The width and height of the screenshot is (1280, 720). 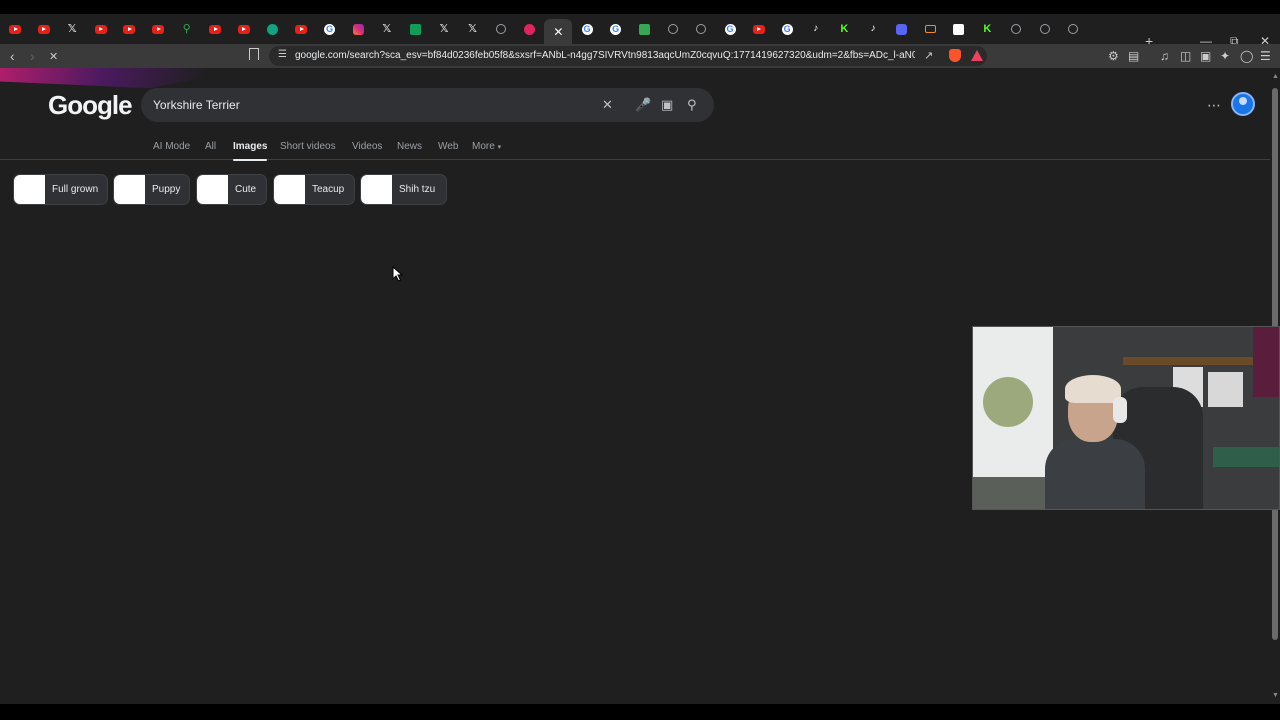 What do you see at coordinates (1185, 56) in the screenshot?
I see `sidebar-icon: ◫` at bounding box center [1185, 56].